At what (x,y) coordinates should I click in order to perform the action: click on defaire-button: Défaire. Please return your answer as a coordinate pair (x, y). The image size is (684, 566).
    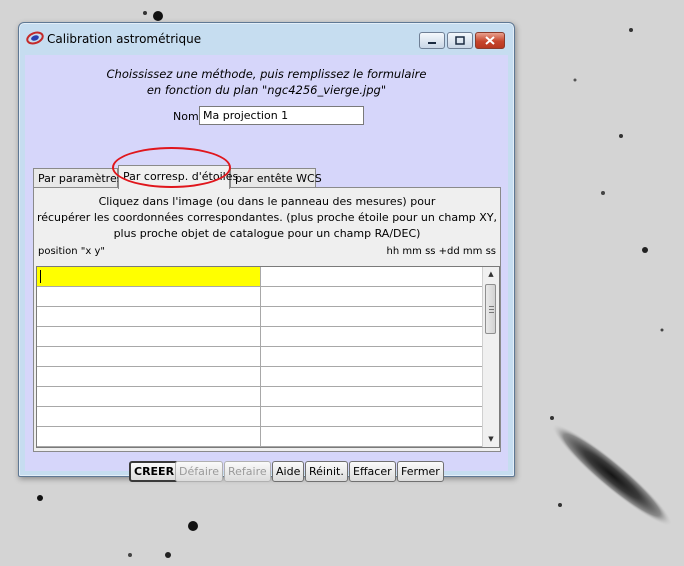
    Looking at the image, I should click on (199, 471).